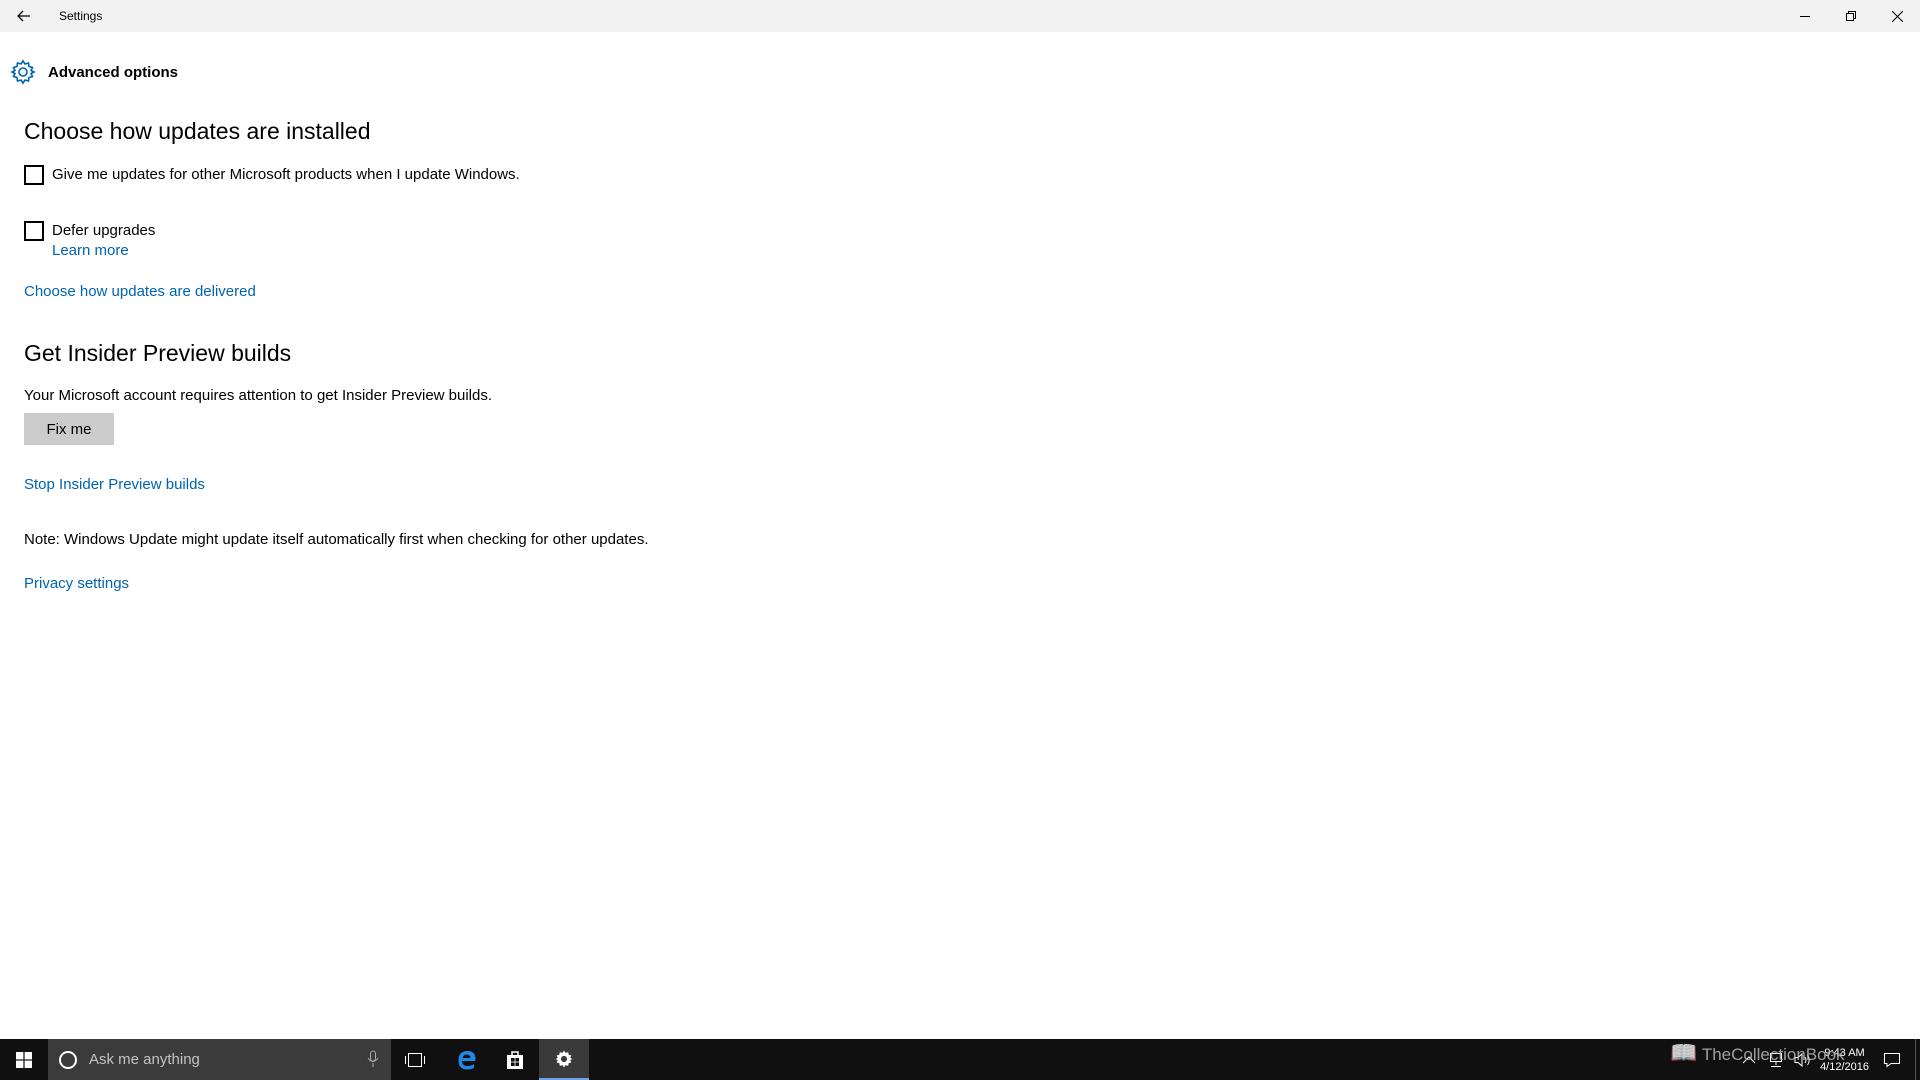 The image size is (1920, 1080). I want to click on fix-me-button: Fix me, so click(69, 429).